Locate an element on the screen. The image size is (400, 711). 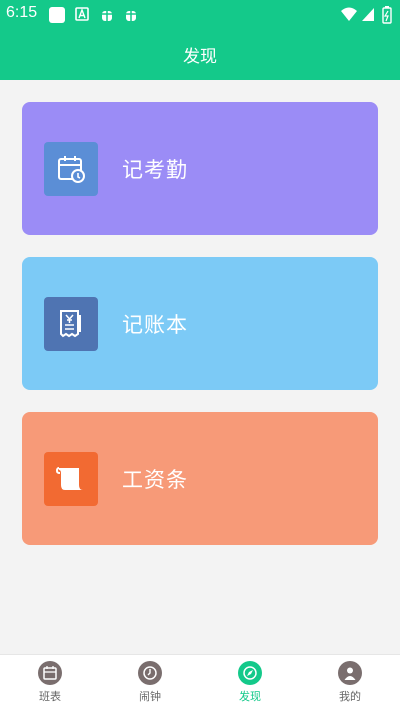
tab-alarm: 闹钟 is located at coordinates (150, 682).